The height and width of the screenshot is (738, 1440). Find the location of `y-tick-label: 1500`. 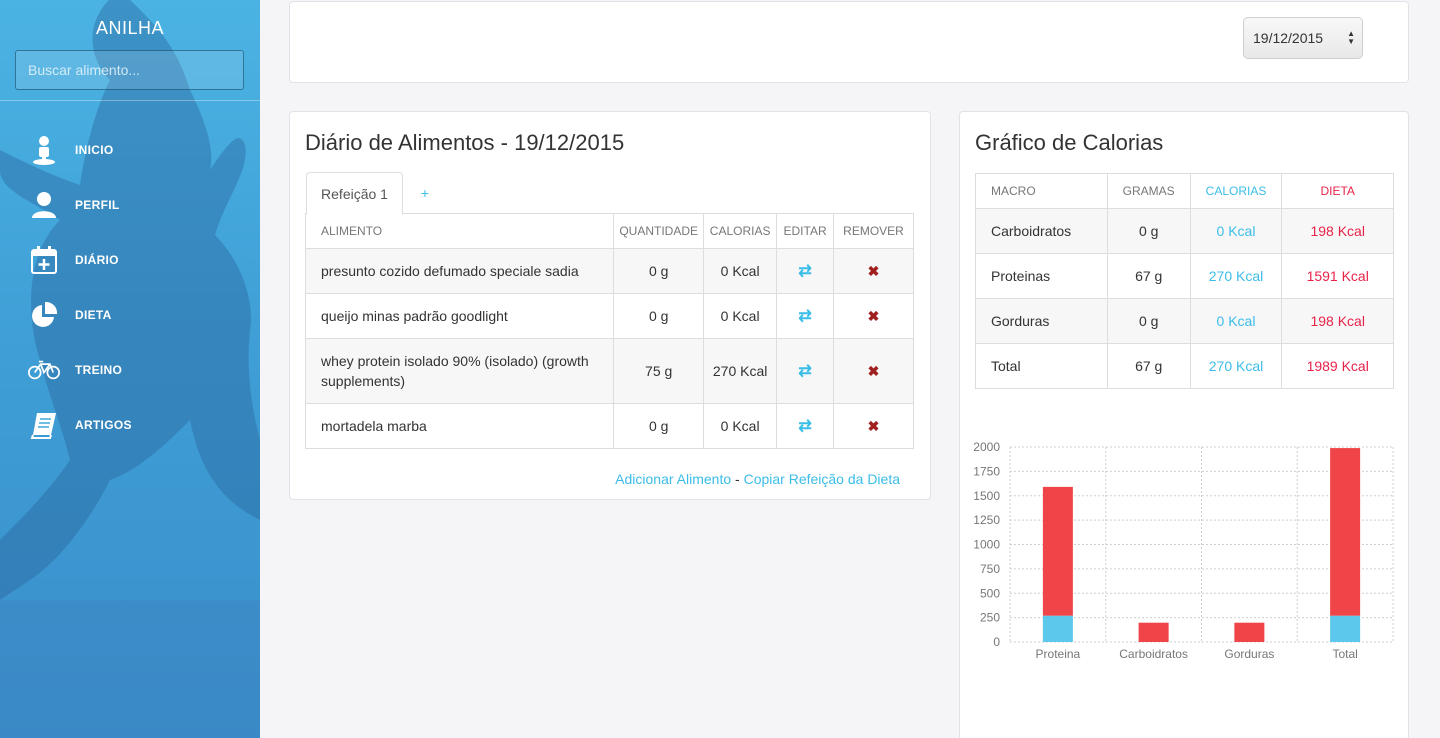

y-tick-label: 1500 is located at coordinates (986, 496).